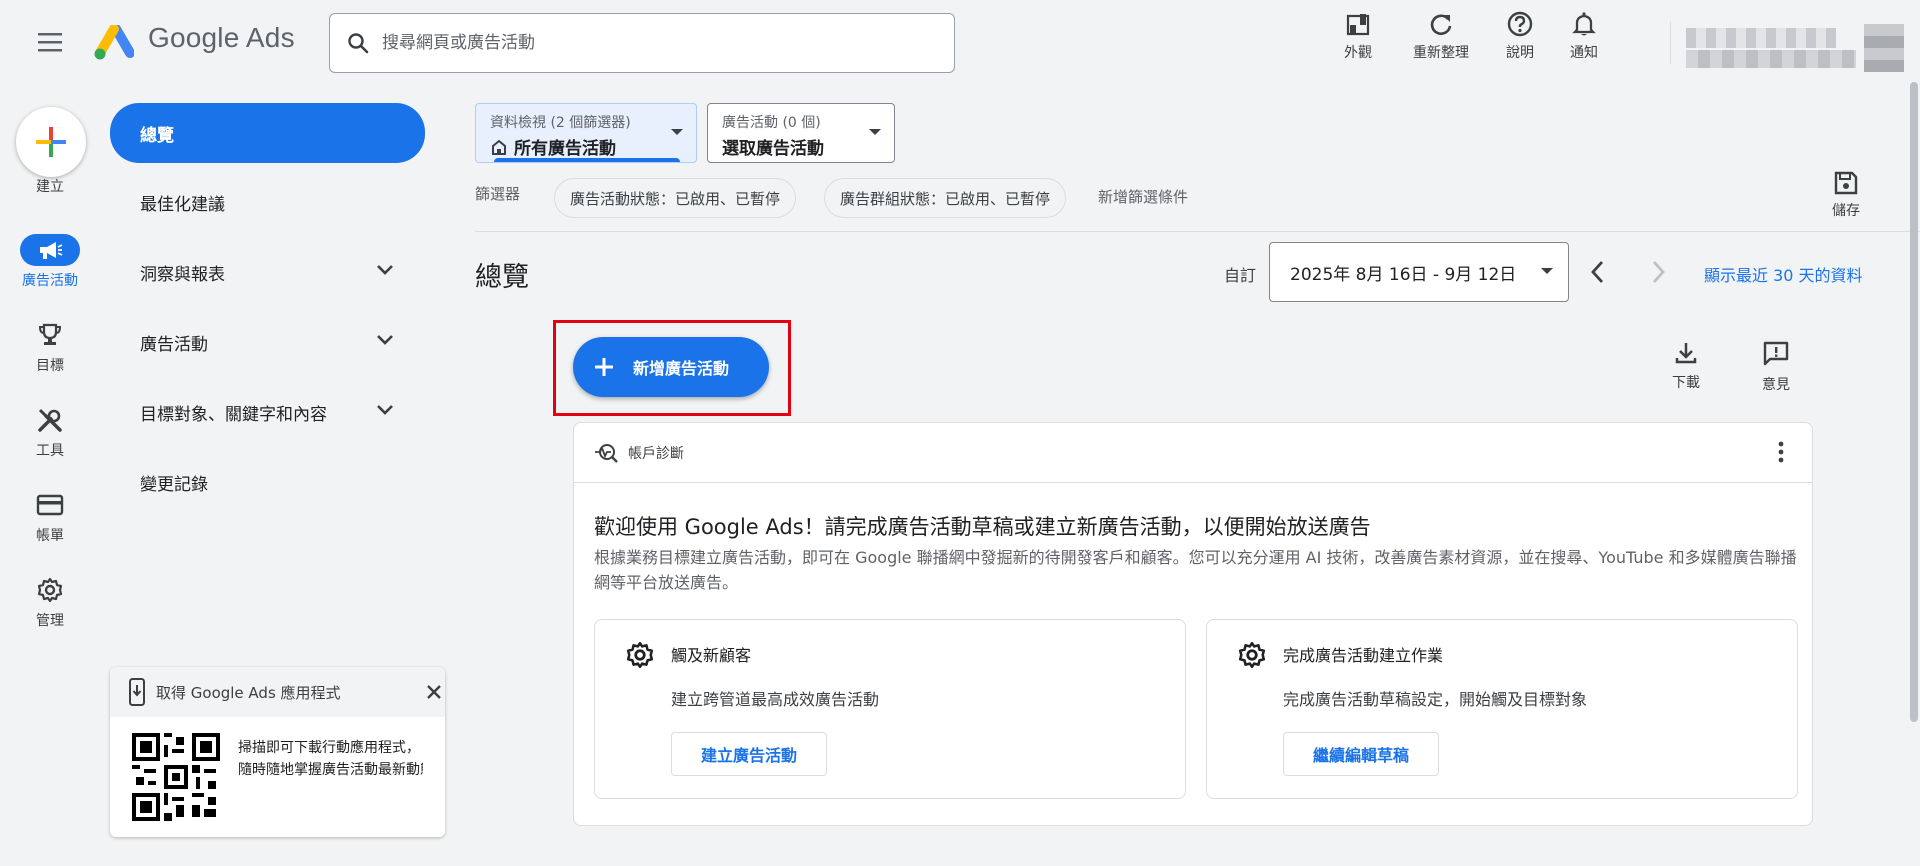 This screenshot has height=866, width=1920. What do you see at coordinates (801, 133) in the screenshot?
I see `campaign-selector-dropdown: 廣告活動 (0 個) 選取廣告活動` at bounding box center [801, 133].